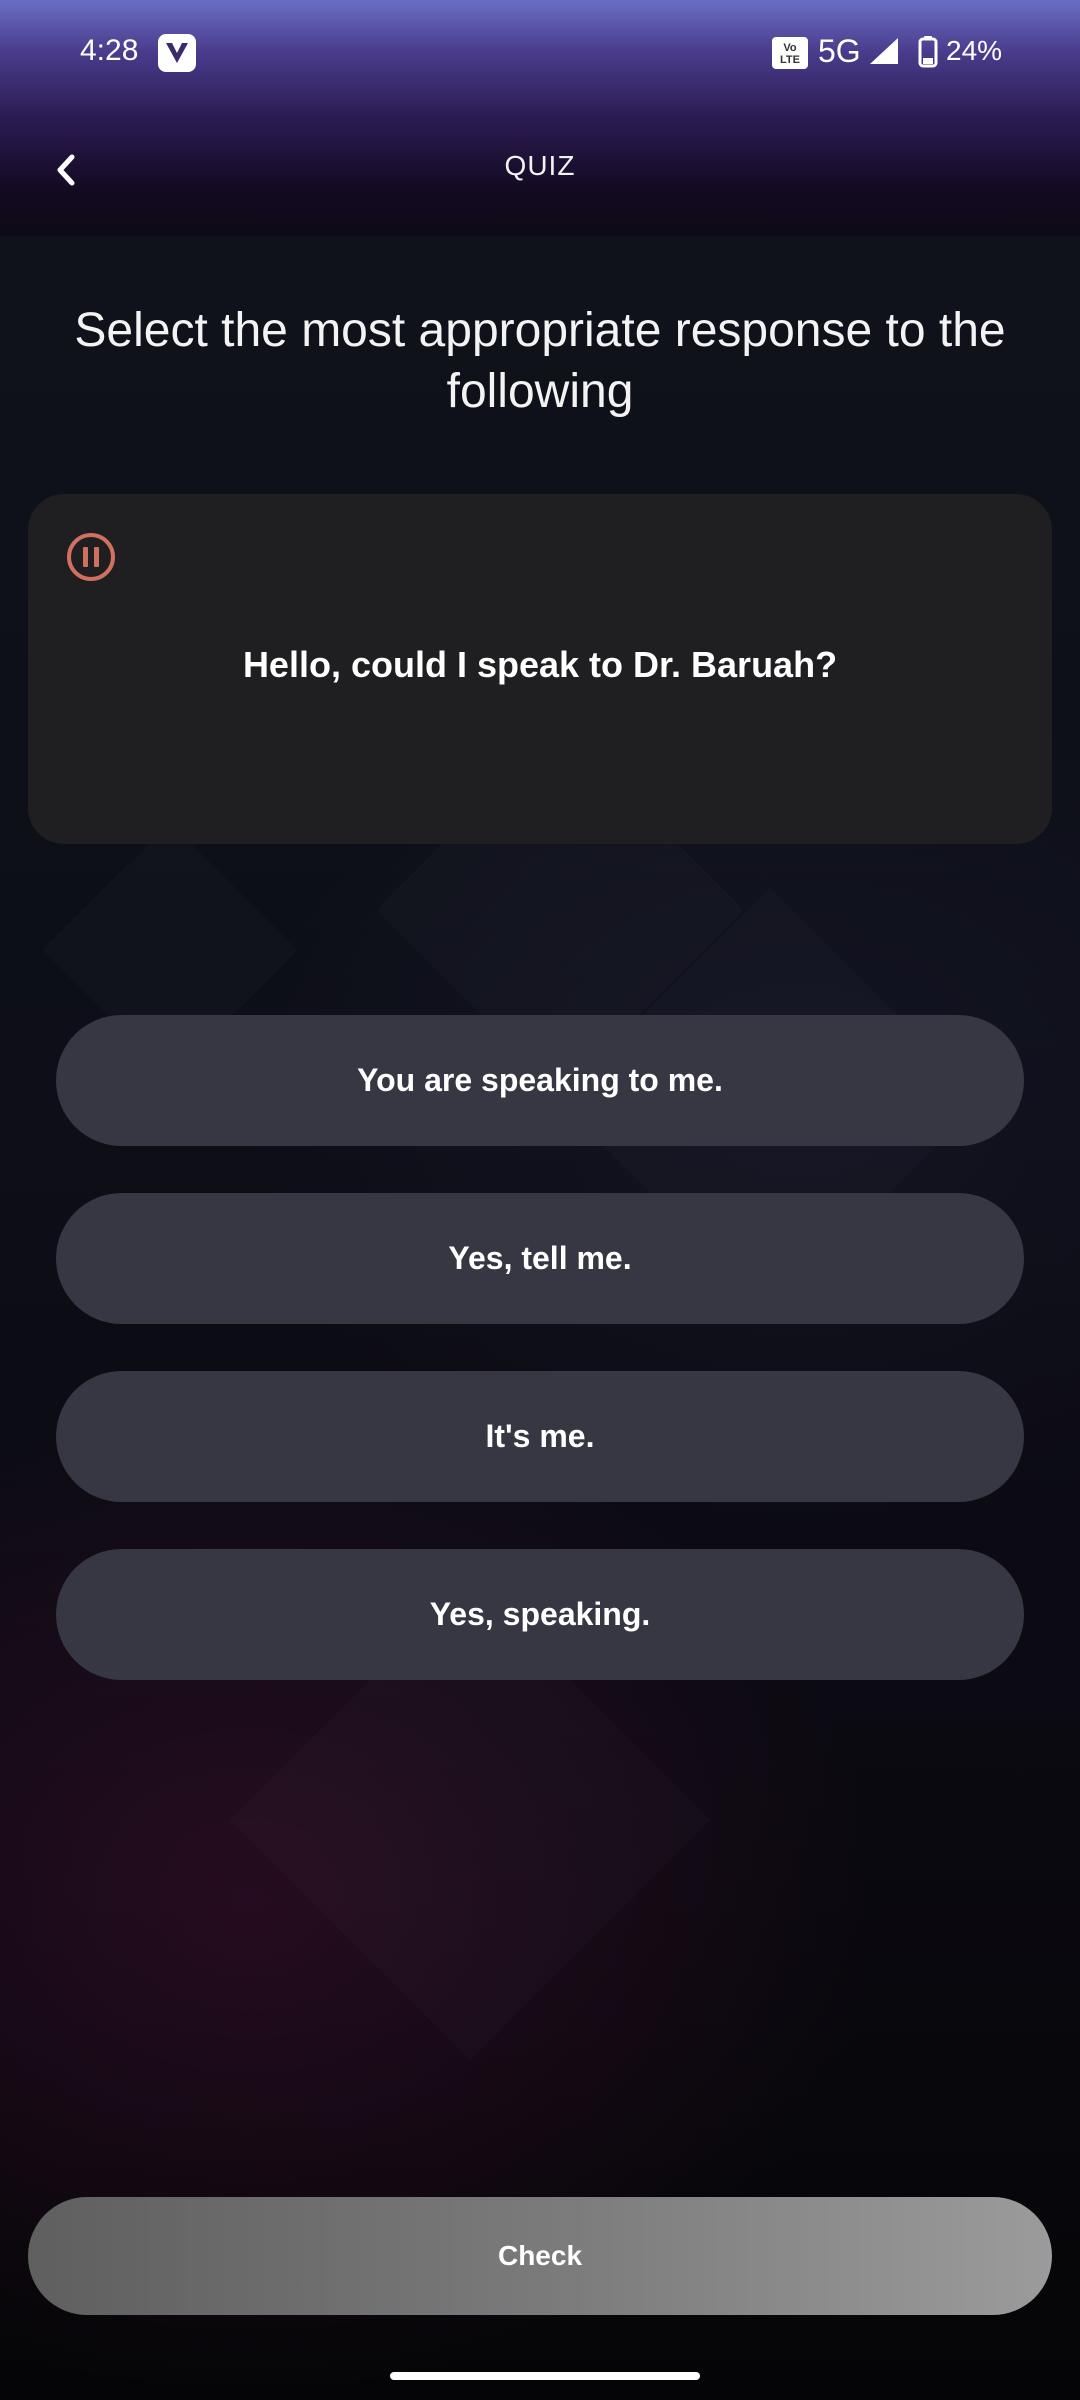 The height and width of the screenshot is (2400, 1080). What do you see at coordinates (839, 51) in the screenshot?
I see `network-type: 5G` at bounding box center [839, 51].